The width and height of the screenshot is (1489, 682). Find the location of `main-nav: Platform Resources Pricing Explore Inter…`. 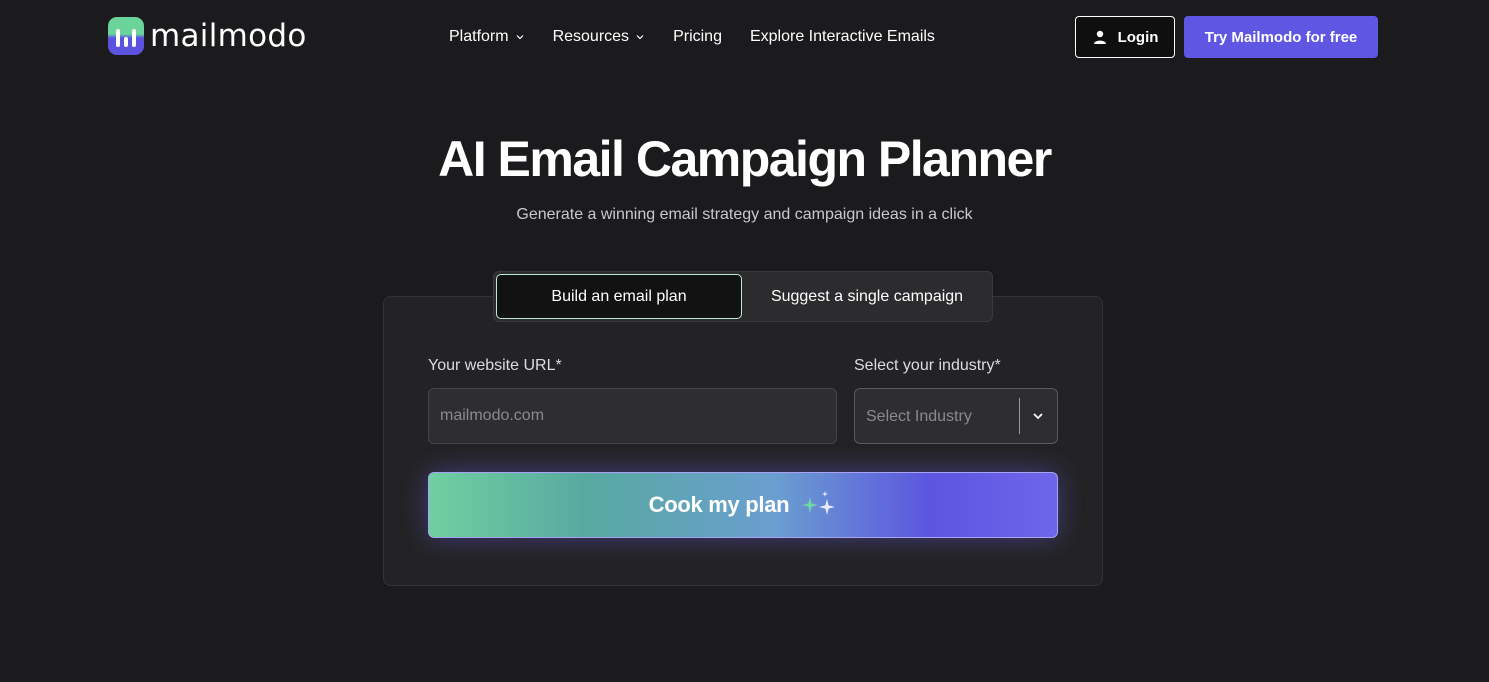

main-nav: Platform Resources Pricing Explore Inter… is located at coordinates (706, 37).